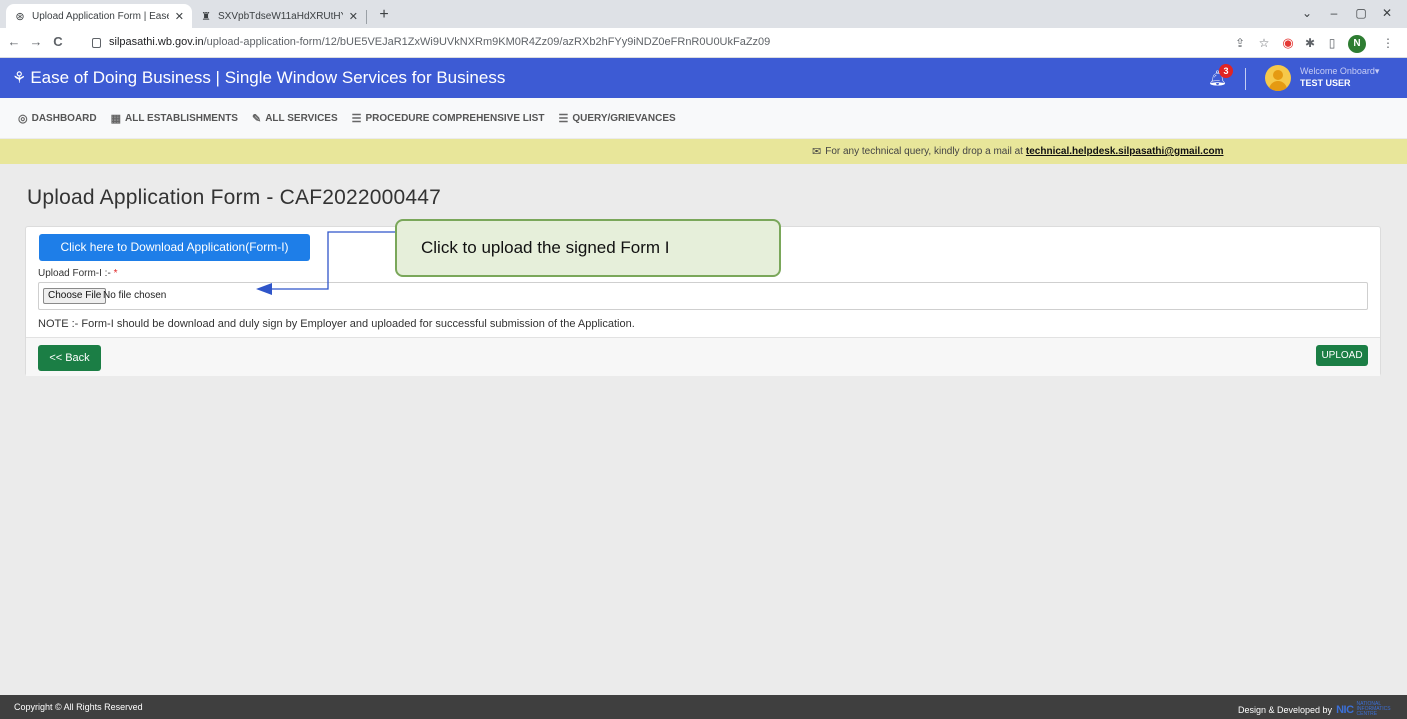 This screenshot has width=1407, height=719. Describe the element at coordinates (1387, 13) in the screenshot. I see `close-window-button: ✕` at that location.